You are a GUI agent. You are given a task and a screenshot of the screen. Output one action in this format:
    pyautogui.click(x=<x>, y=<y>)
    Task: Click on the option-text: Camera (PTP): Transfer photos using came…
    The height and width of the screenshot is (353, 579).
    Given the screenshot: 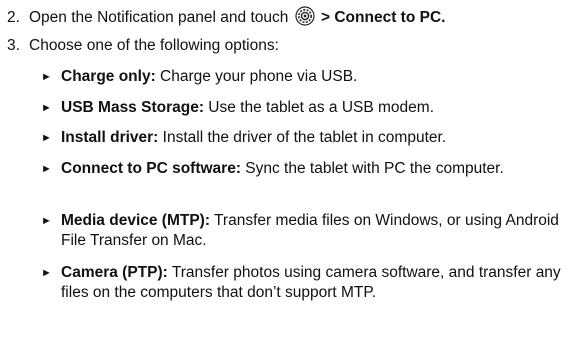 What is the action you would take?
    pyautogui.click(x=317, y=283)
    